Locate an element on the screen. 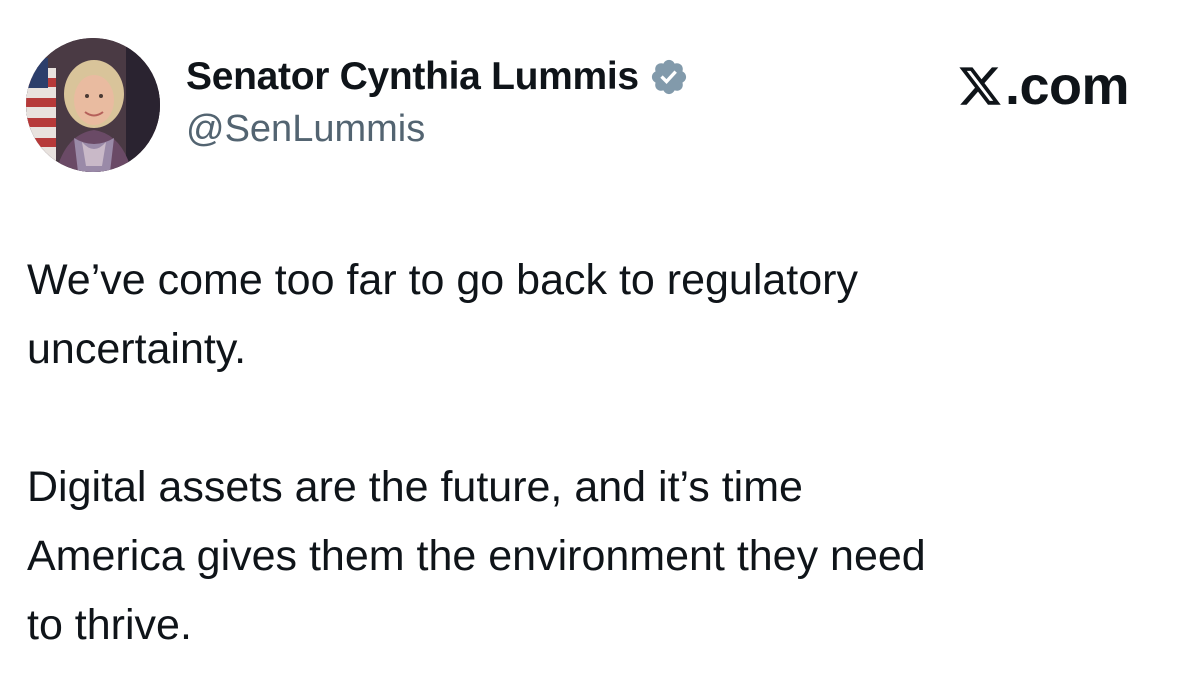 The height and width of the screenshot is (688, 1179). author-handle: @SenLummis is located at coordinates (305, 129).